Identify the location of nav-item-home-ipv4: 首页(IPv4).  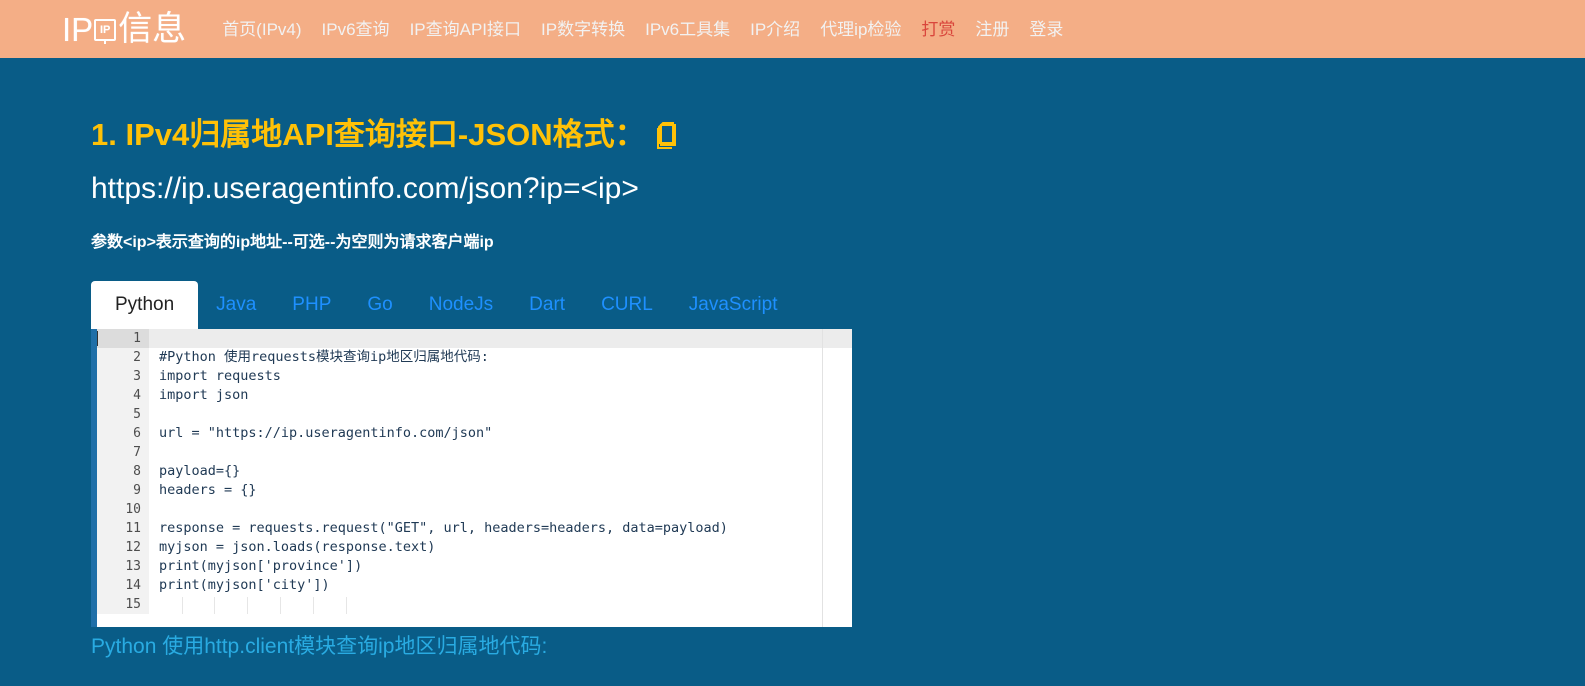
(261, 29).